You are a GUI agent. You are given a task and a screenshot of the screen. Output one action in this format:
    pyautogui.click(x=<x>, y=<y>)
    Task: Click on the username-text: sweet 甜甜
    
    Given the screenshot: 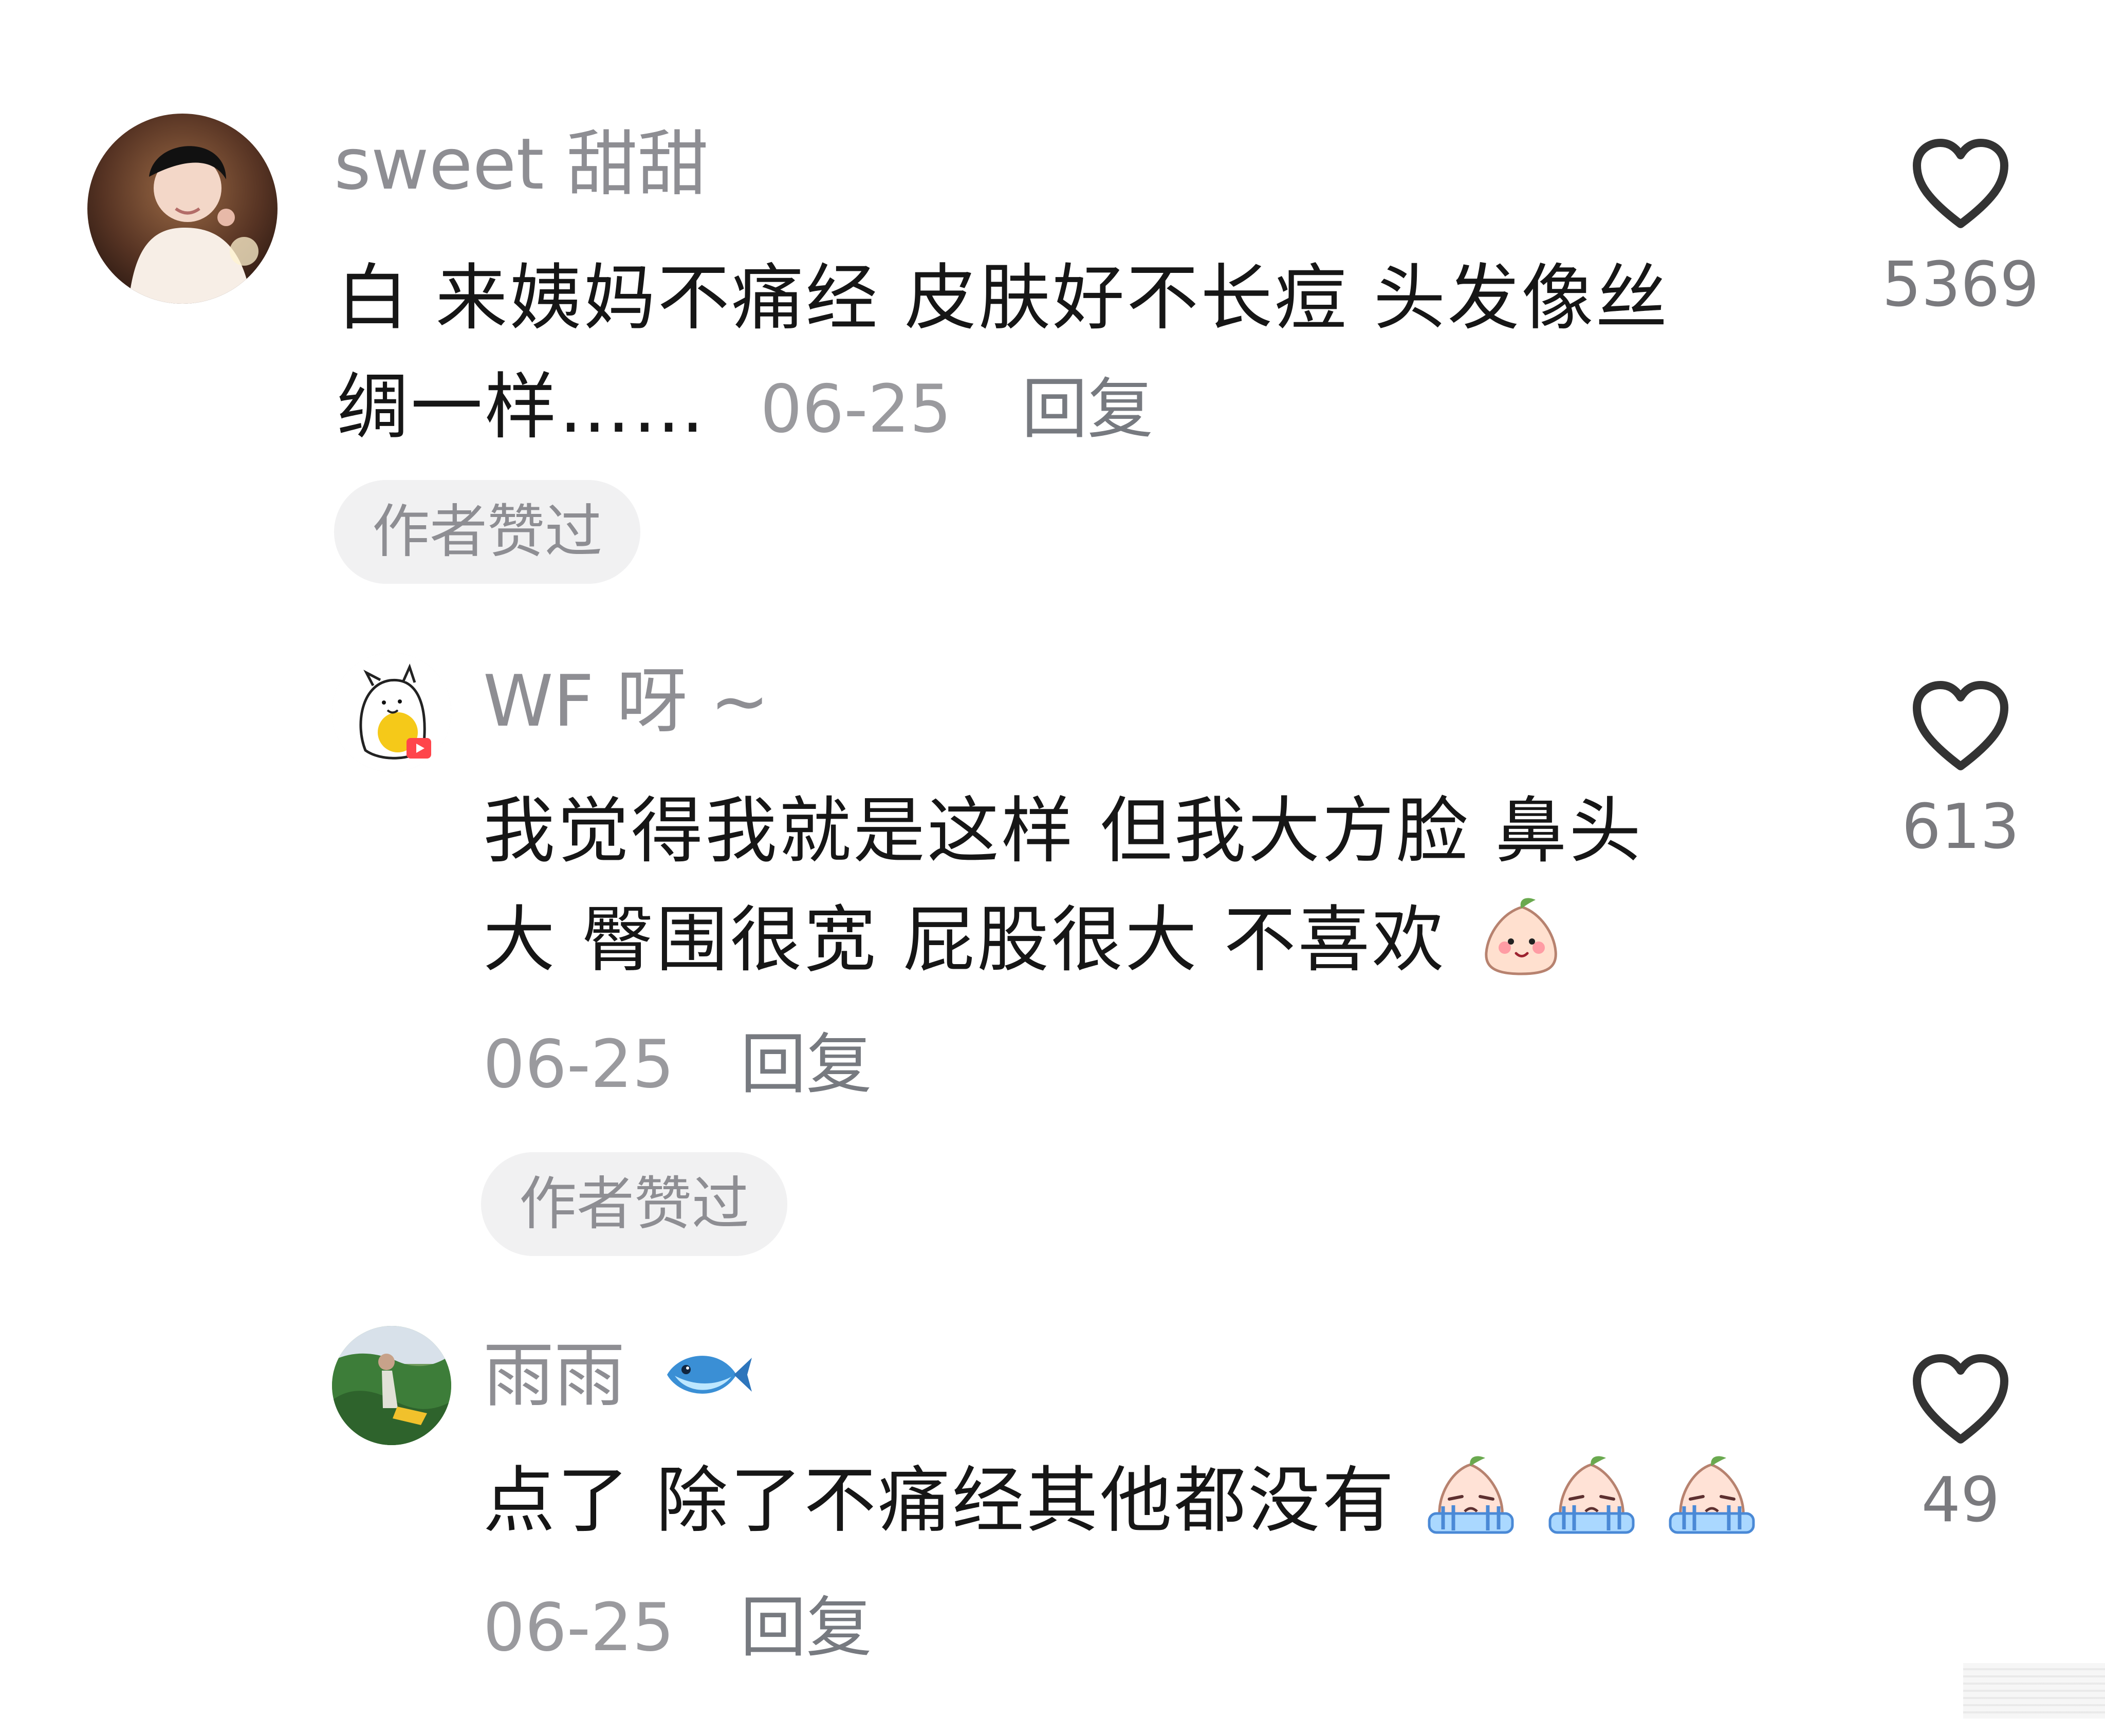 What is the action you would take?
    pyautogui.click(x=521, y=164)
    